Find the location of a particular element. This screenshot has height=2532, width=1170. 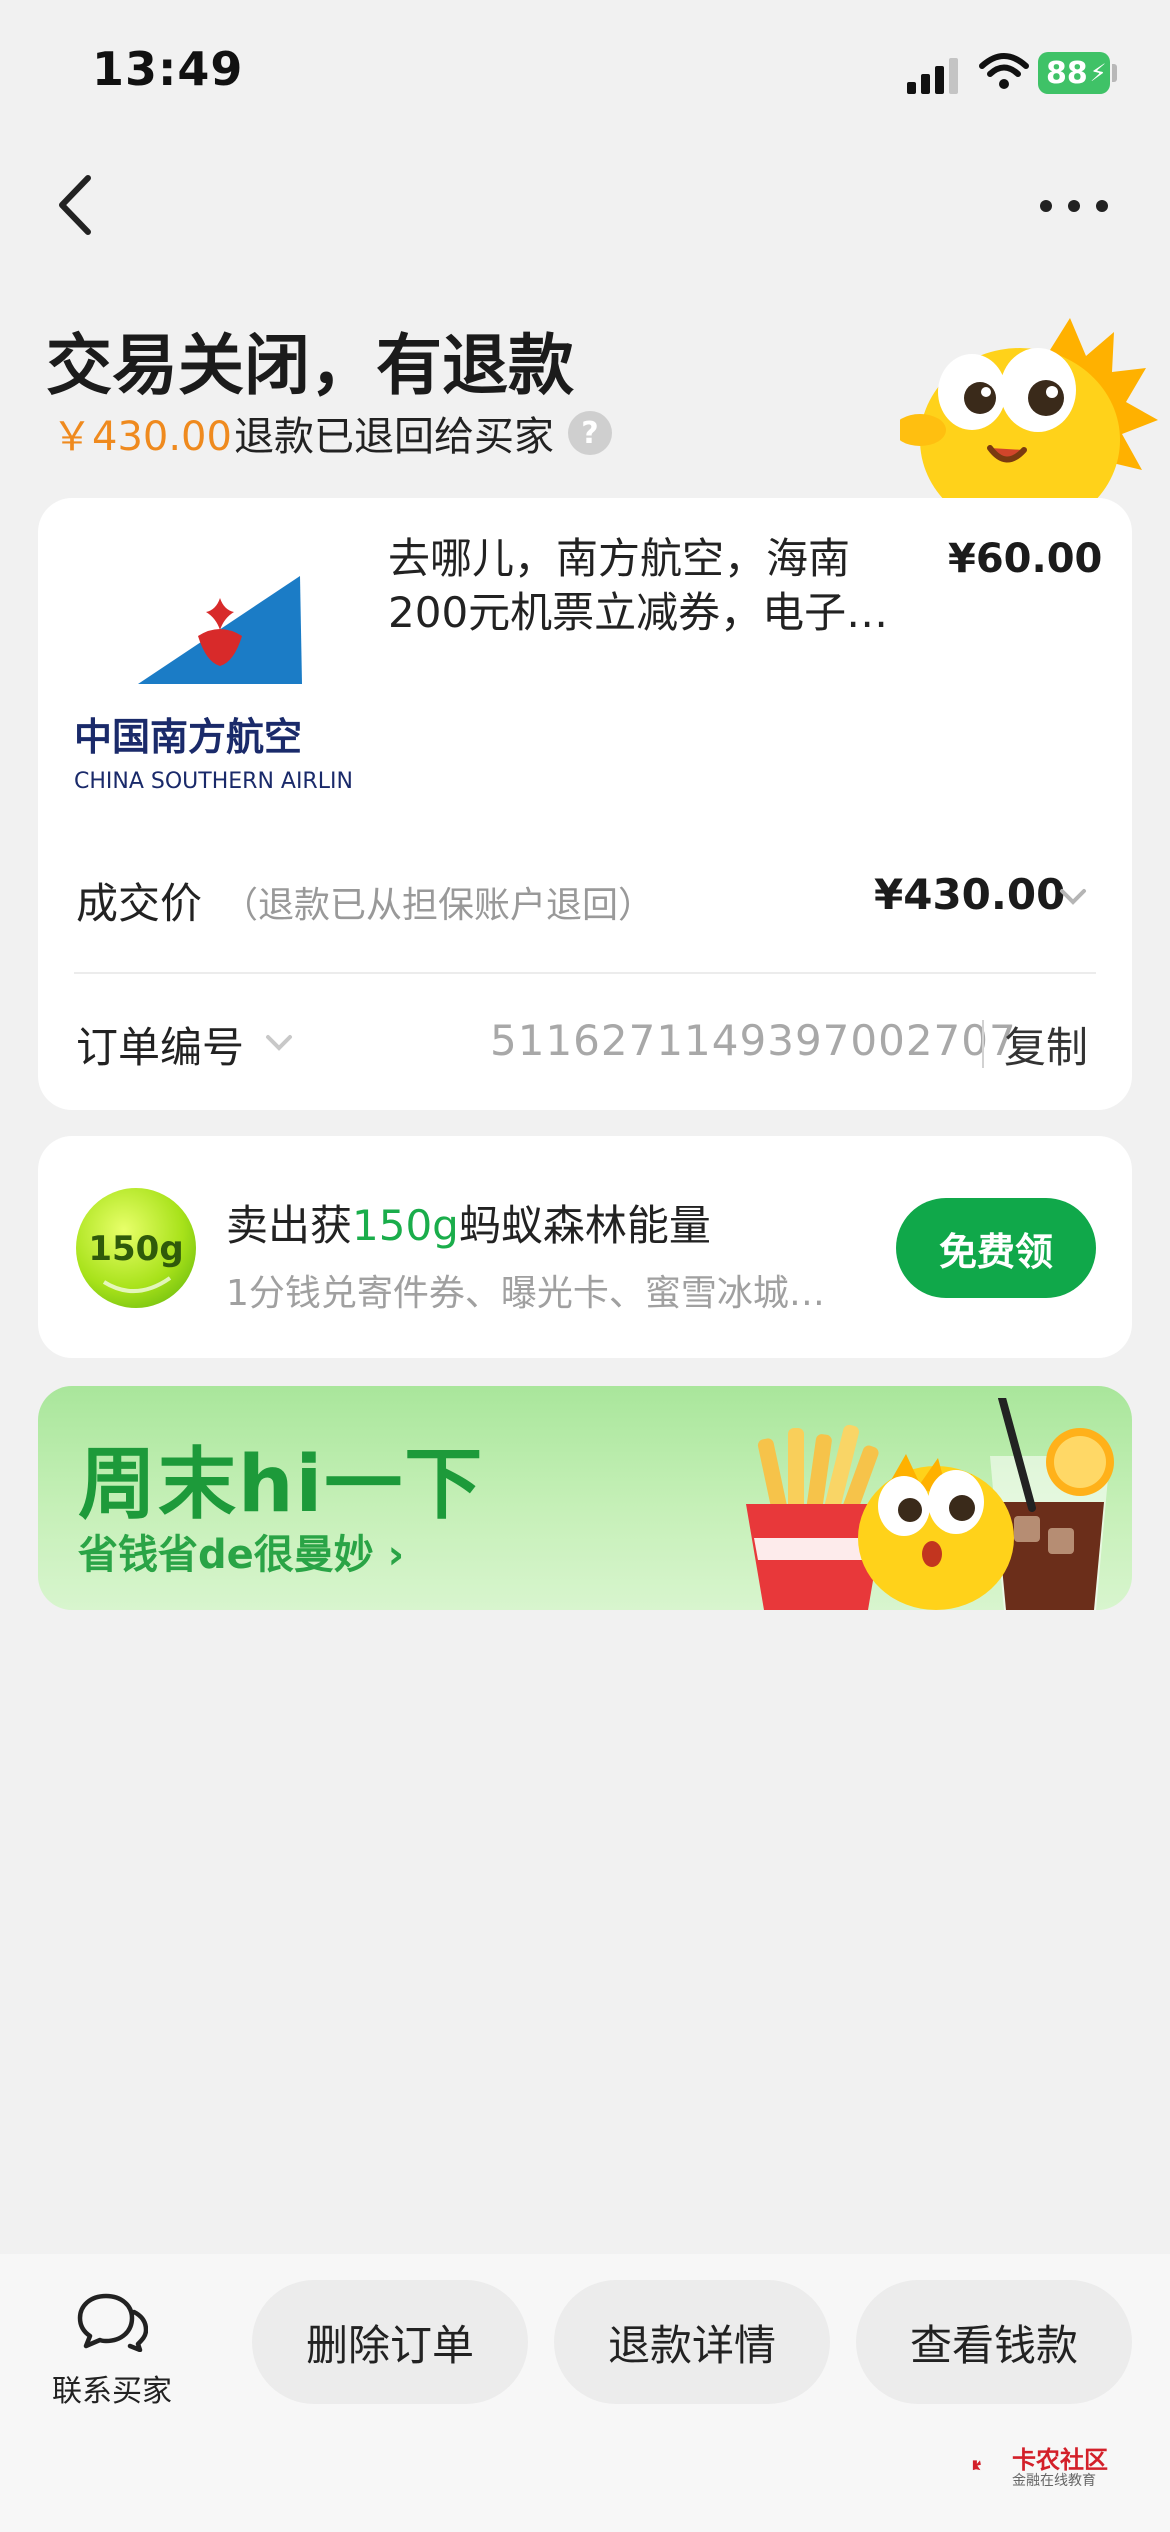

product-price: ¥60.00 is located at coordinates (1025, 559).